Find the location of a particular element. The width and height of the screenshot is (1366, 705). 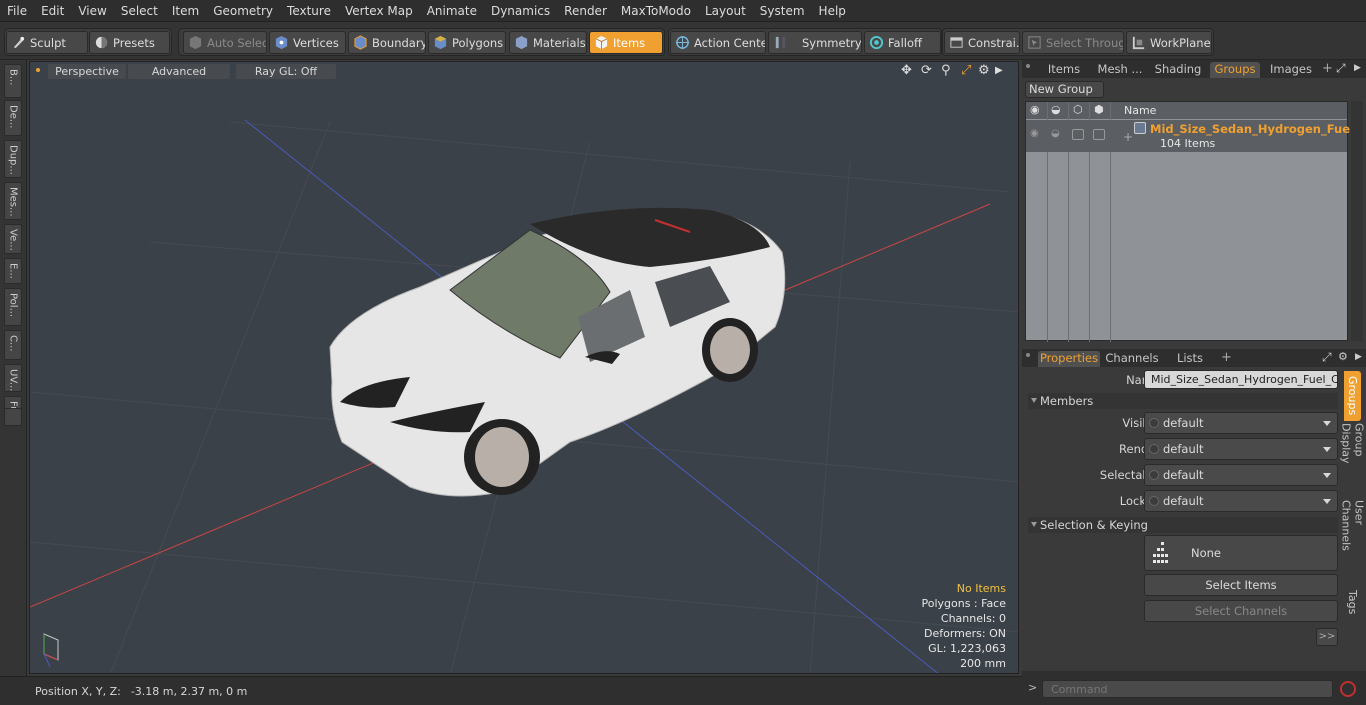

select-through-button: Select Through is located at coordinates (1073, 42).